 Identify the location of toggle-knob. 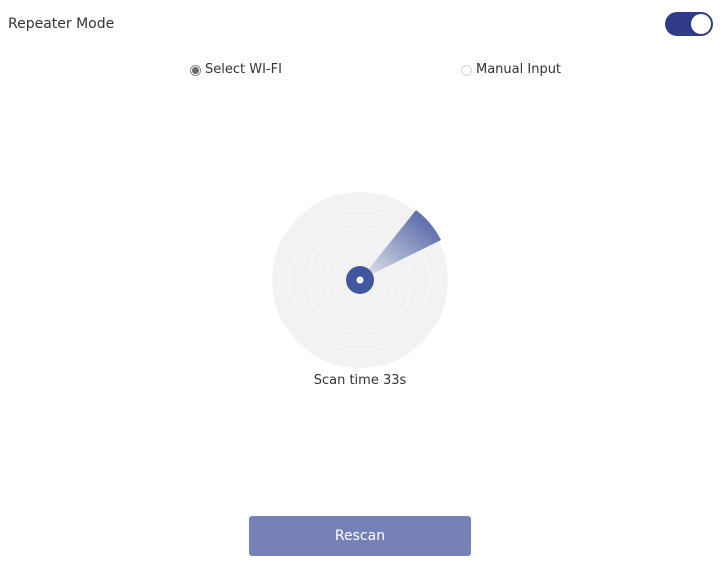
(701, 24).